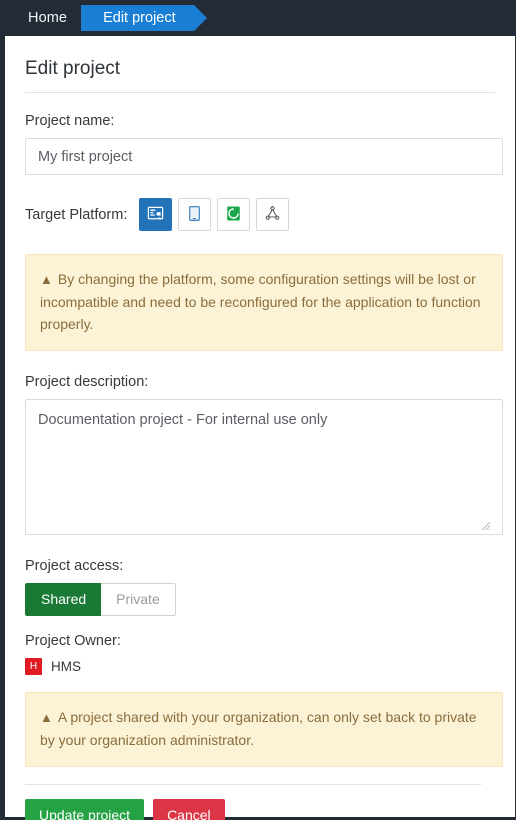  I want to click on access-option-shared: Shared, so click(63, 599).